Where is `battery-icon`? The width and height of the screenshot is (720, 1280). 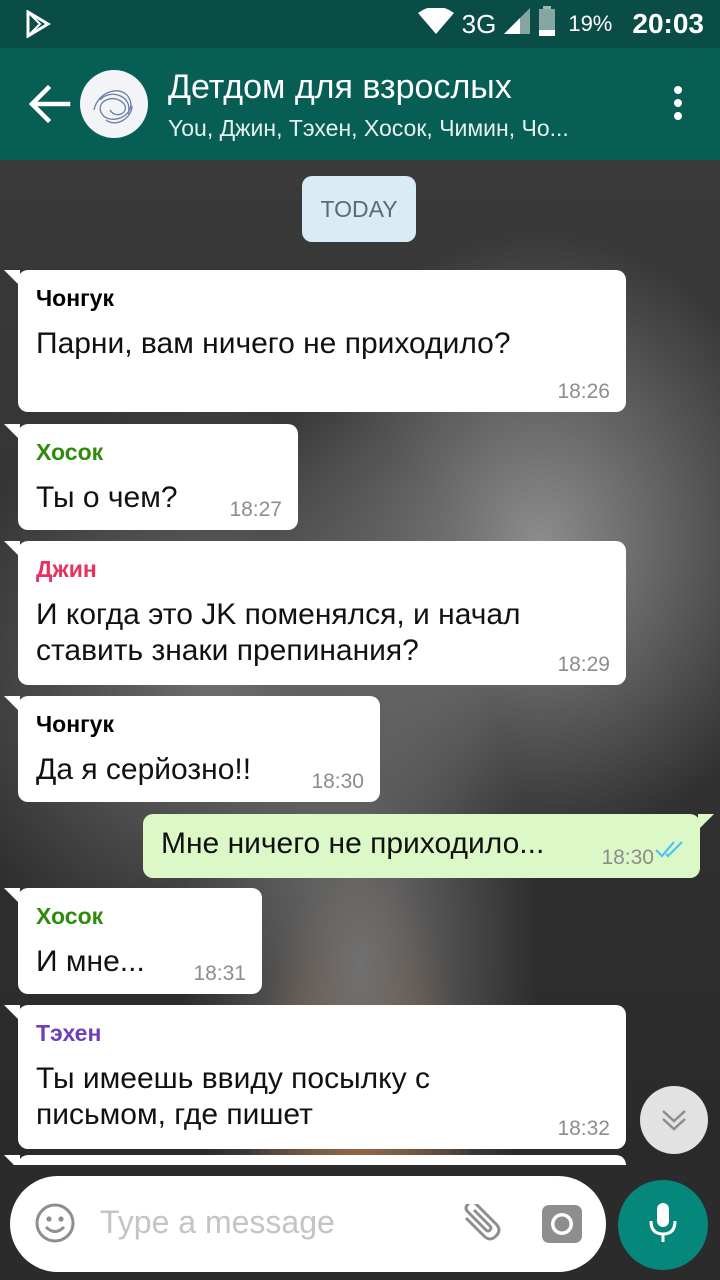 battery-icon is located at coordinates (547, 24).